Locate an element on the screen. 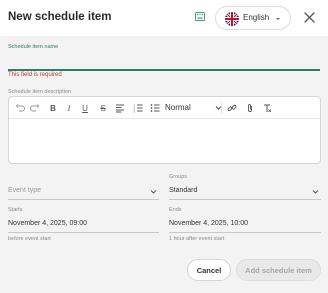 Image resolution: width=328 pixels, height=293 pixels. event-type-select: Event type is located at coordinates (83, 192).